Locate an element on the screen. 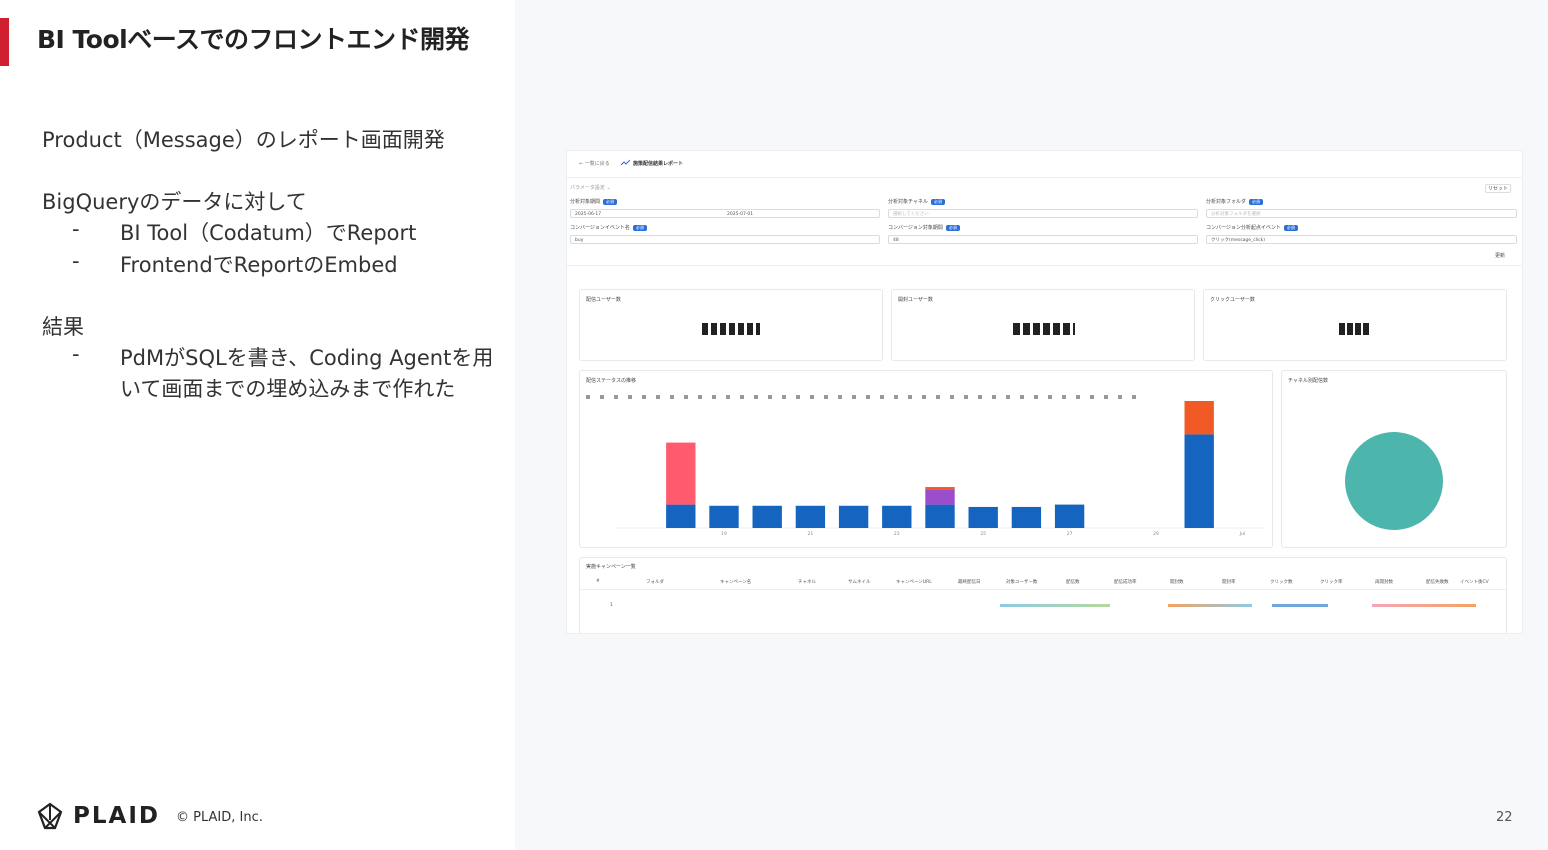 The width and height of the screenshot is (1548, 850). chart-icon is located at coordinates (625, 162).